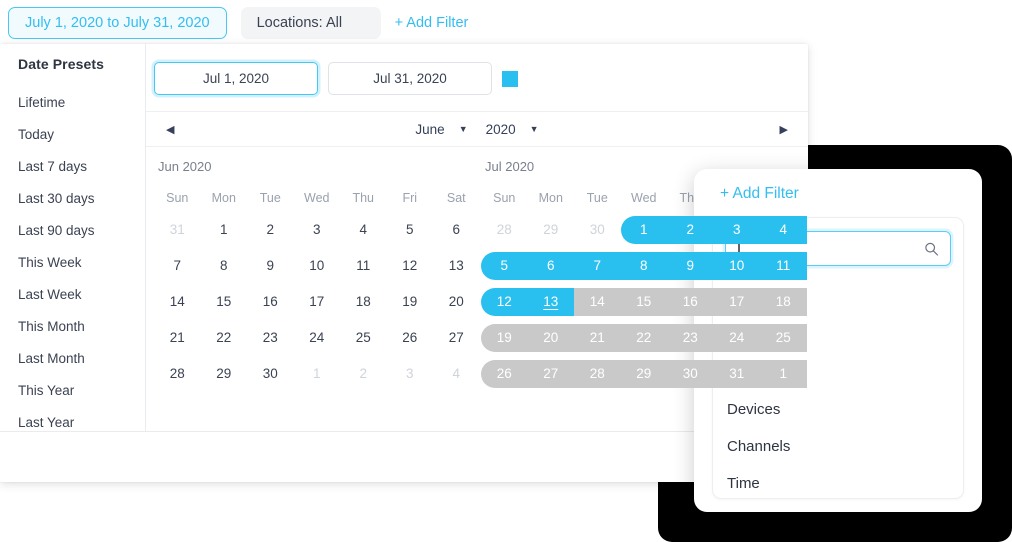 The image size is (1012, 542). Describe the element at coordinates (117, 23) in the screenshot. I see `date-range-chip: July 1, 2020 to July 31, 2020` at that location.